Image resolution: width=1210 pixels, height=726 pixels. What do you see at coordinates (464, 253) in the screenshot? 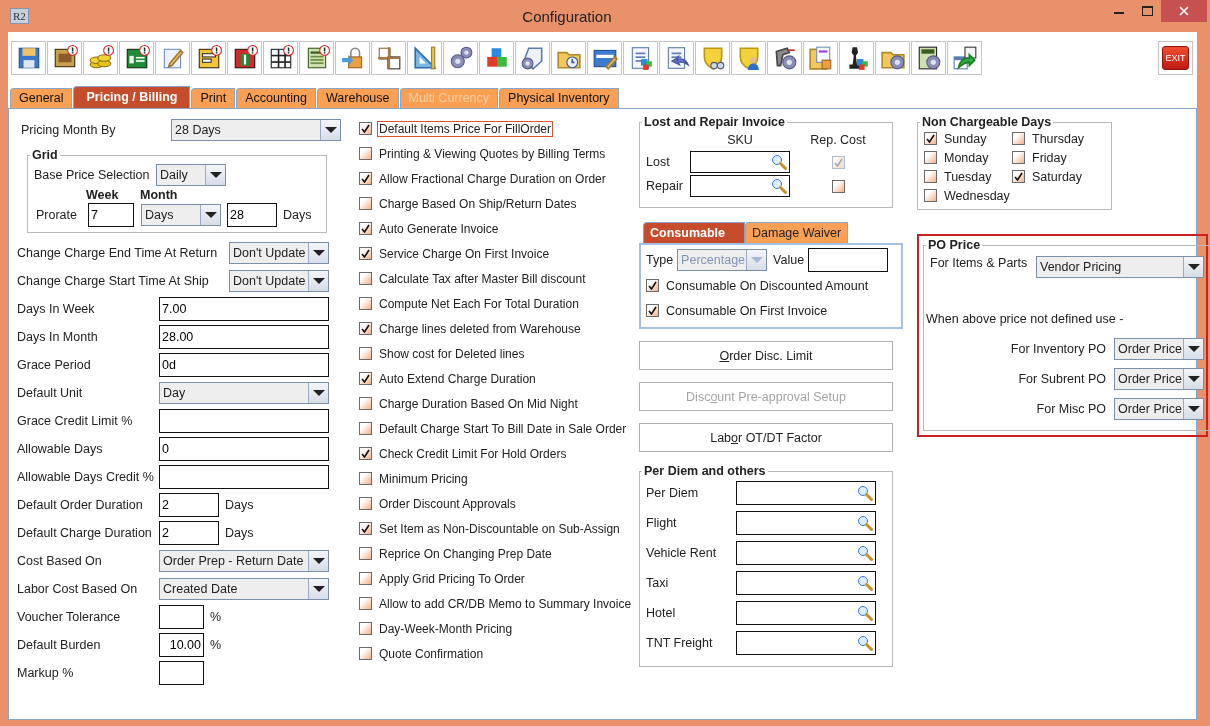
I see `checkbox-label: Service Charge On First Invoice` at bounding box center [464, 253].